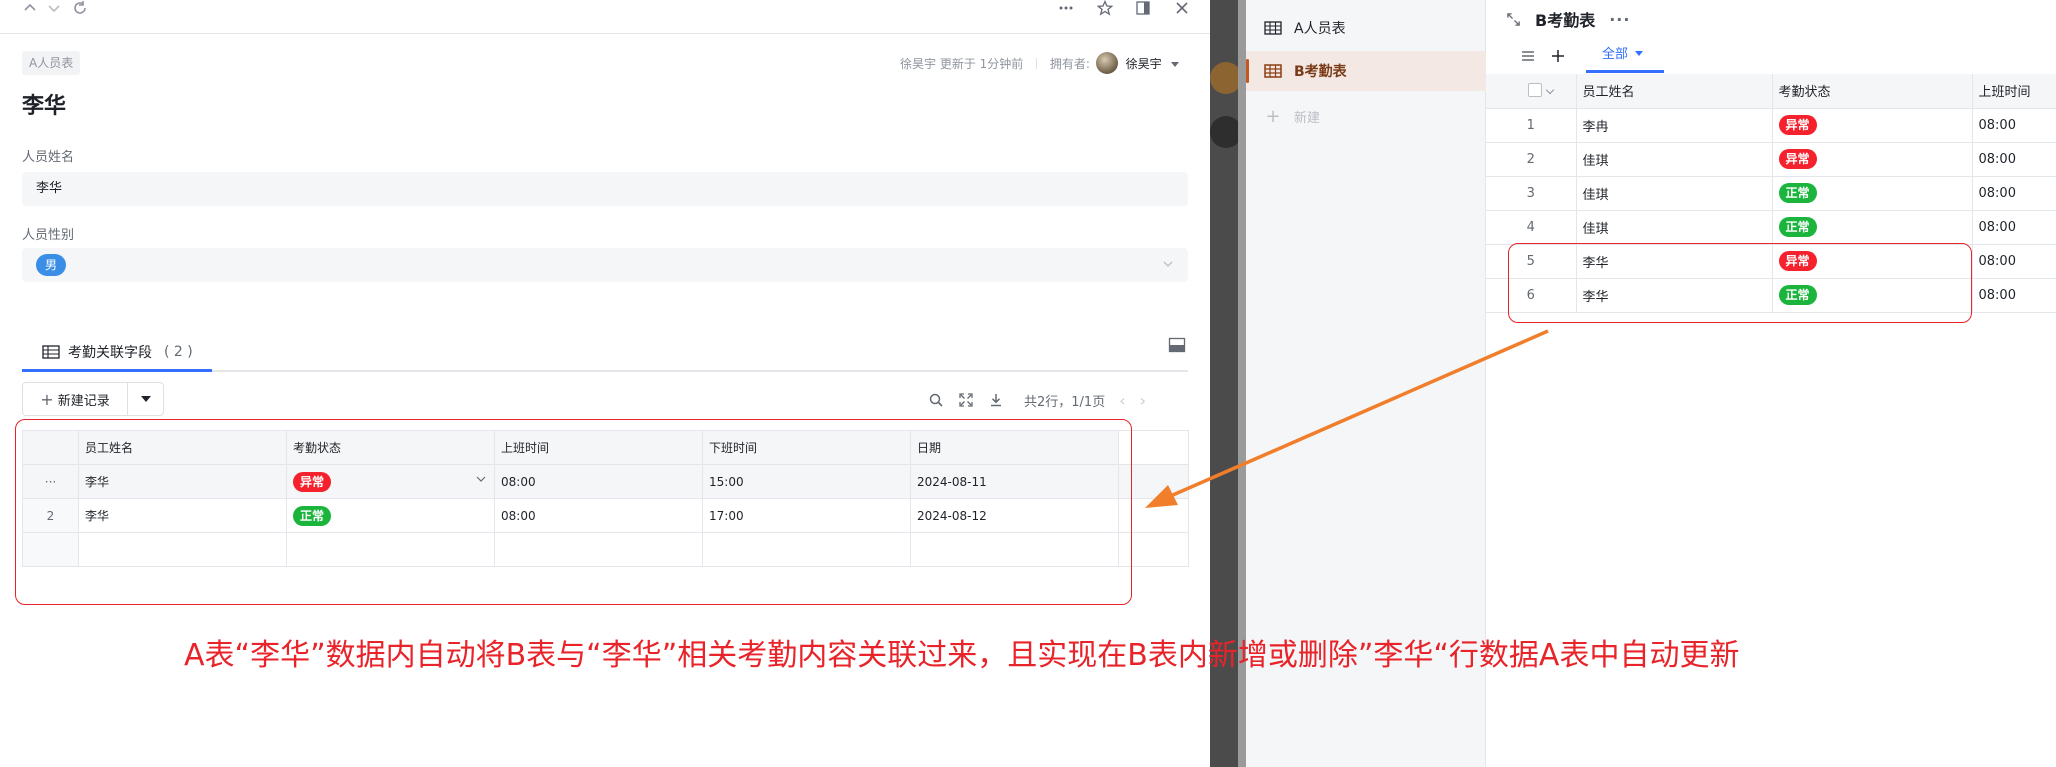 The height and width of the screenshot is (767, 2056). I want to click on updated-text: 徐昊宇 更新于 1分钟前, so click(962, 64).